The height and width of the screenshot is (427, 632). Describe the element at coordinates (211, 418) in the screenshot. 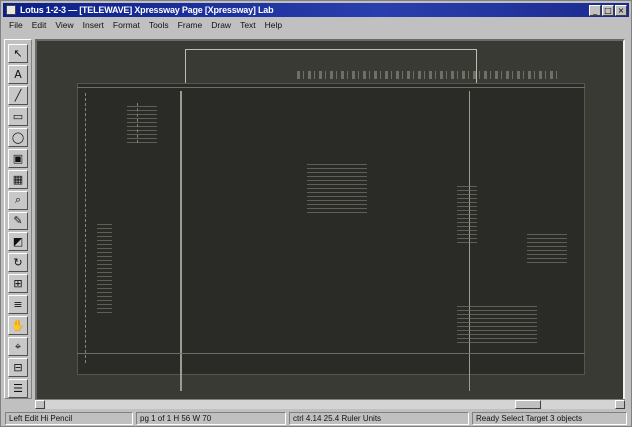

I see `status-page: pg 1 of 1 H 56 W 70` at that location.